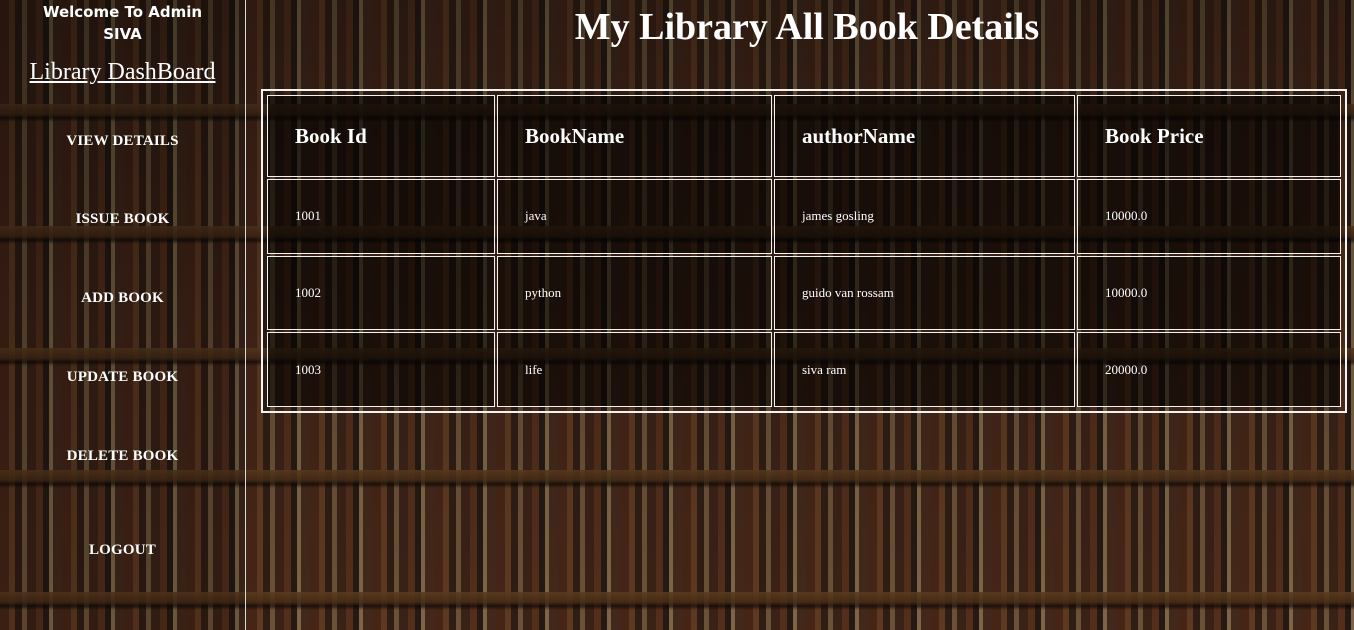  Describe the element at coordinates (634, 293) in the screenshot. I see `cell-book-name: python` at that location.